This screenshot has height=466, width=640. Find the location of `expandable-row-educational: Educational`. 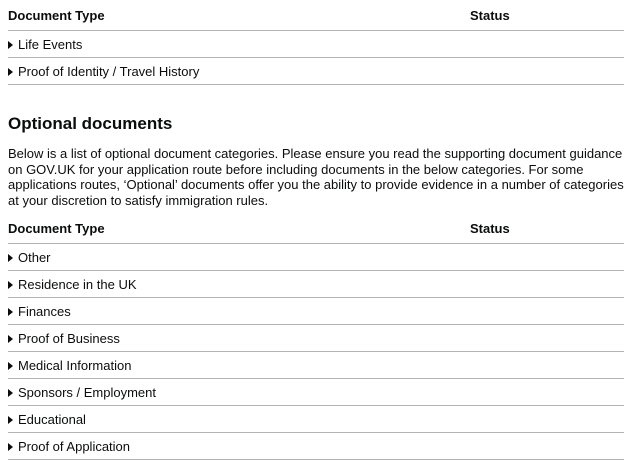

expandable-row-educational: Educational is located at coordinates (316, 419).